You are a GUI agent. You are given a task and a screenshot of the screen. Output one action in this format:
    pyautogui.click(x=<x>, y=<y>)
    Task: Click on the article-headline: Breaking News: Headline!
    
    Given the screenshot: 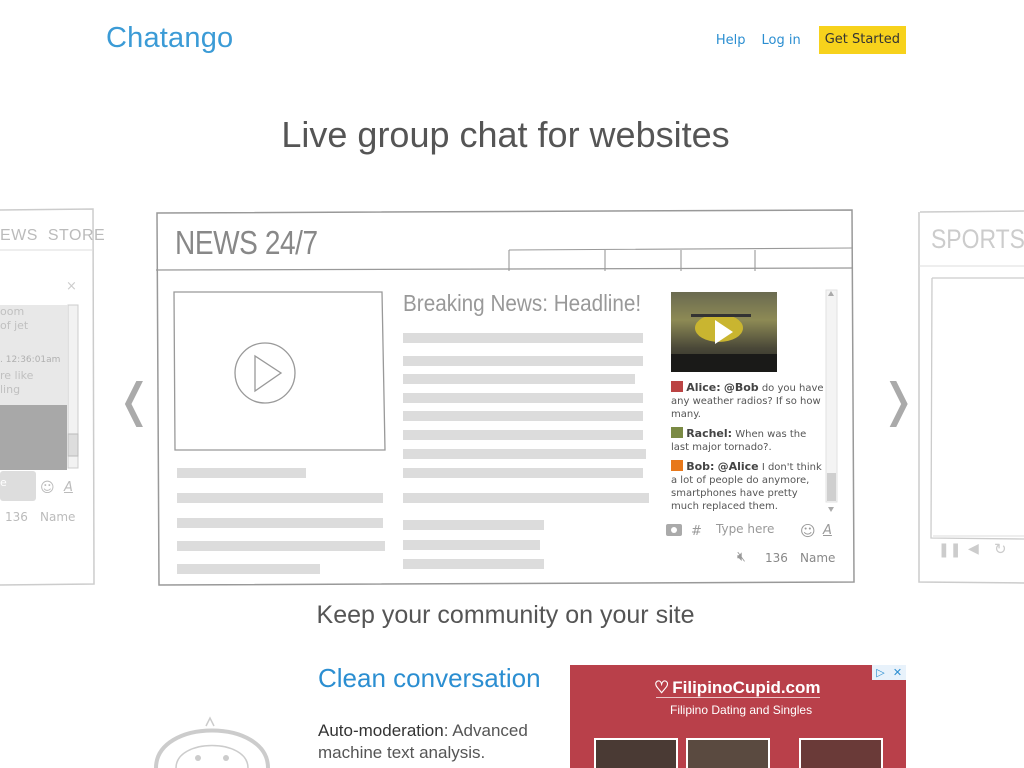 What is the action you would take?
    pyautogui.click(x=522, y=303)
    